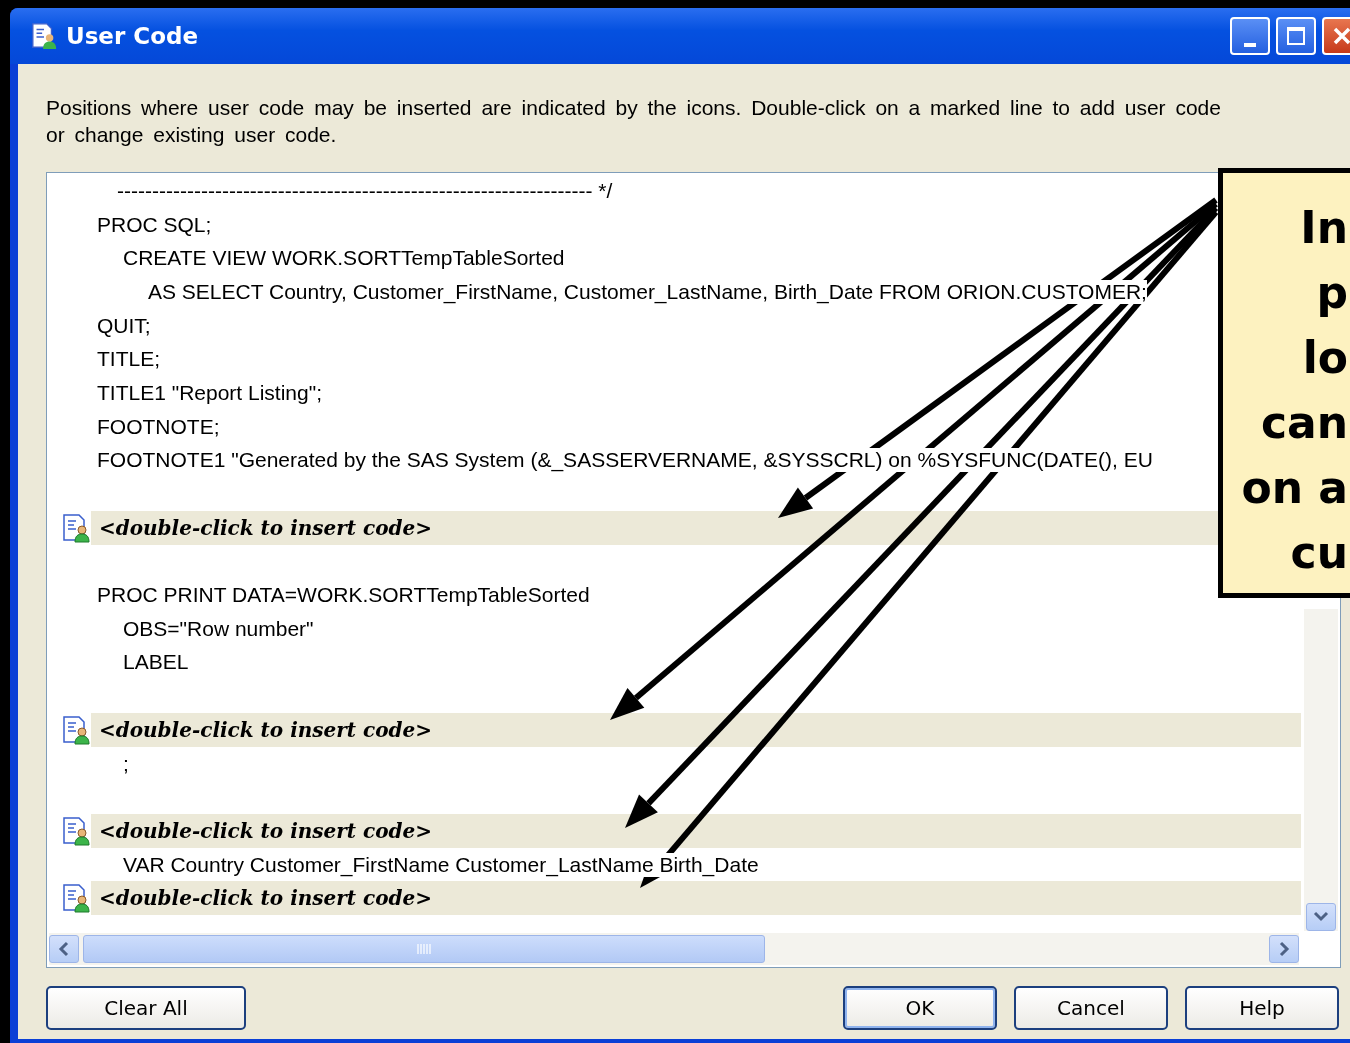  Describe the element at coordinates (1341, 36) in the screenshot. I see `close-icon` at that location.